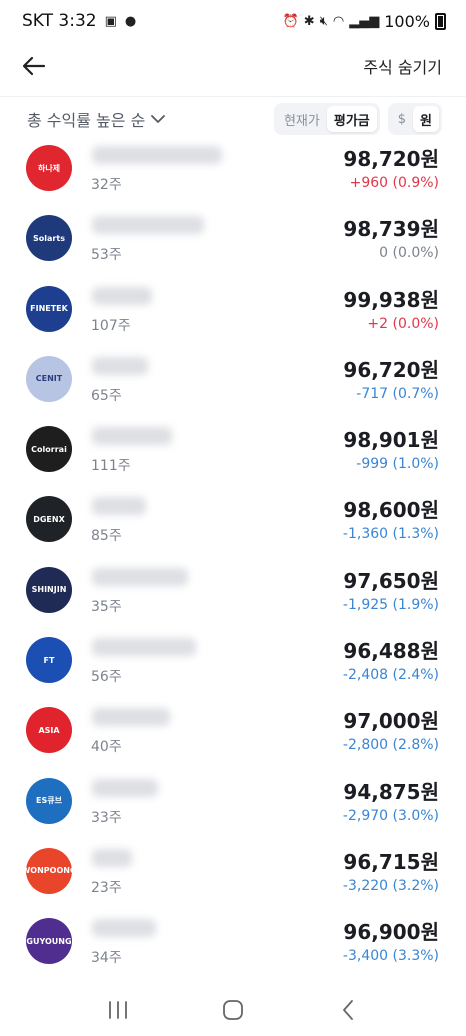 This screenshot has height=1036, width=466. Describe the element at coordinates (391, 651) in the screenshot. I see `valuation-amount: 96,488원` at that location.